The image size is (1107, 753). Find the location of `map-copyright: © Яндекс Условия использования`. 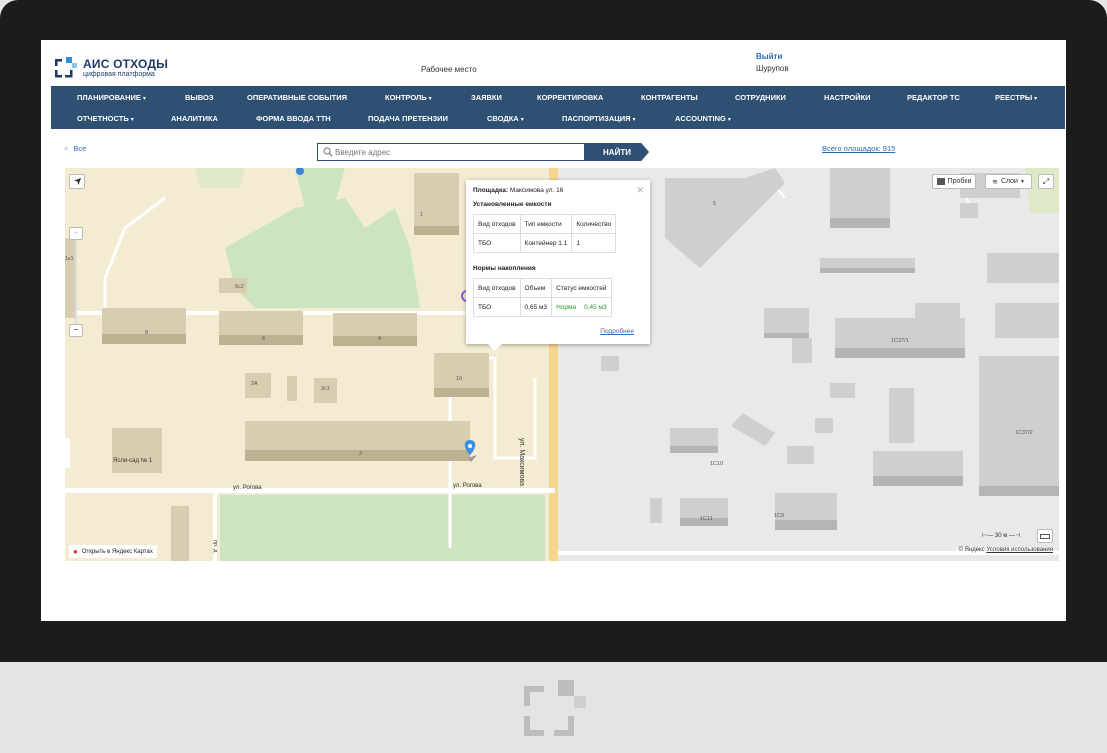

map-copyright: © Яндекс Условия использования is located at coordinates (1005, 550).